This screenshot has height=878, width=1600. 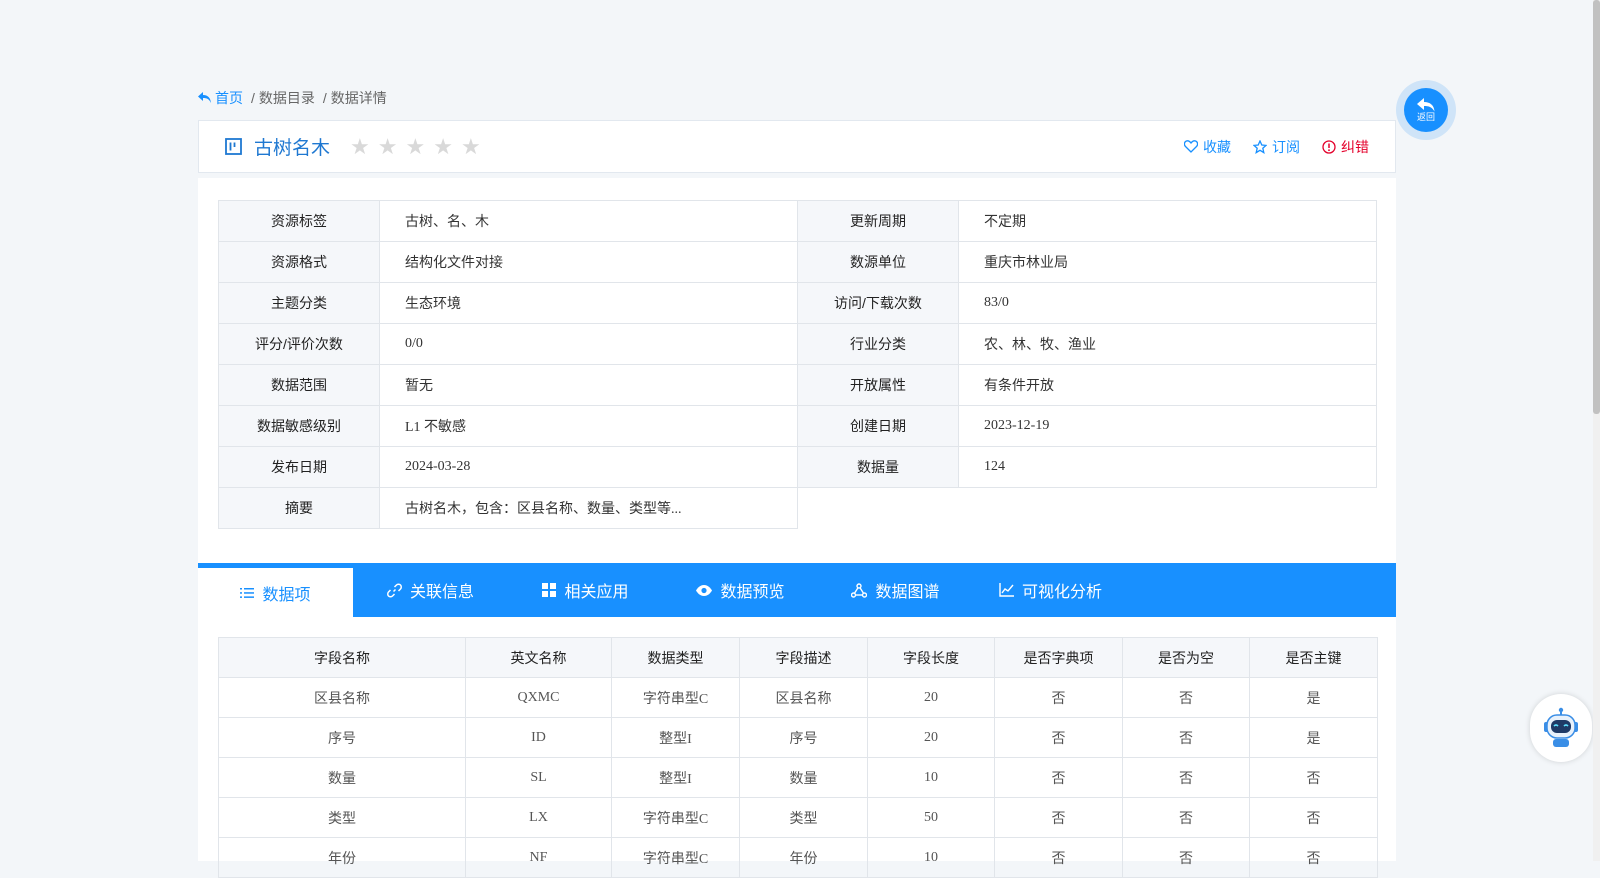 What do you see at coordinates (1191, 146) in the screenshot?
I see `heart-icon` at bounding box center [1191, 146].